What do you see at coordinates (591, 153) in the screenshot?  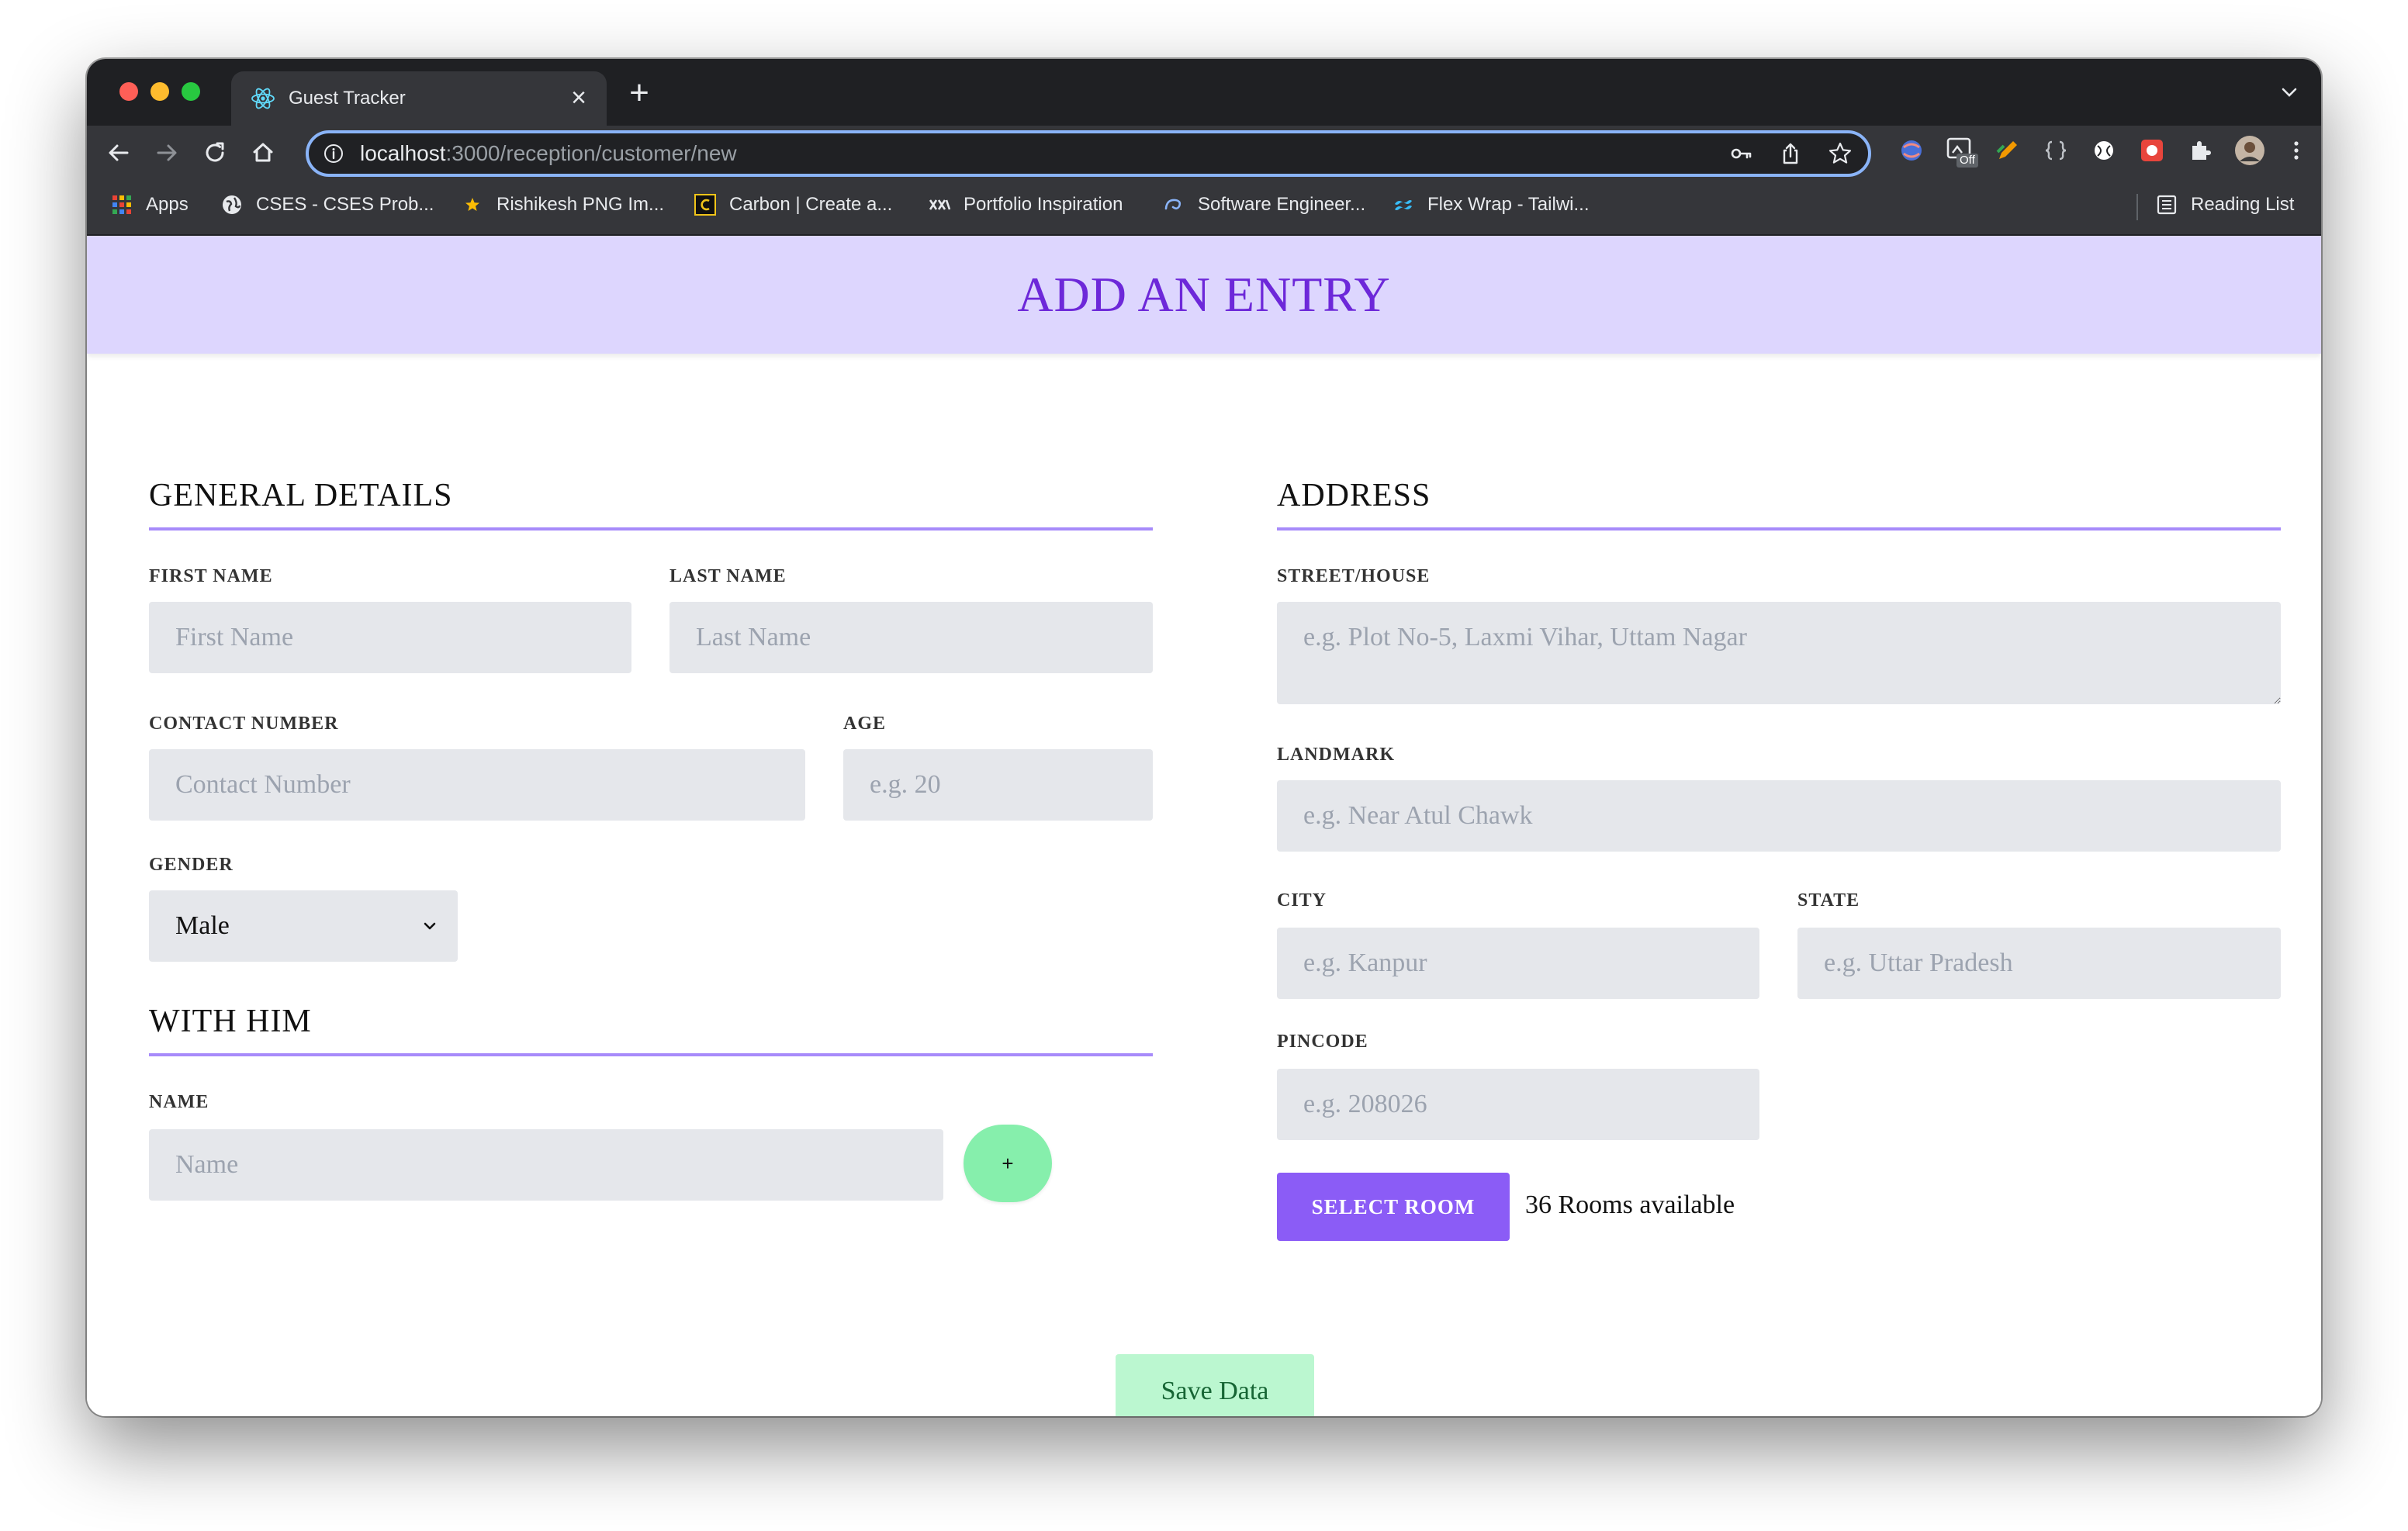 I see `url-path: :3000/reception/customer/new` at bounding box center [591, 153].